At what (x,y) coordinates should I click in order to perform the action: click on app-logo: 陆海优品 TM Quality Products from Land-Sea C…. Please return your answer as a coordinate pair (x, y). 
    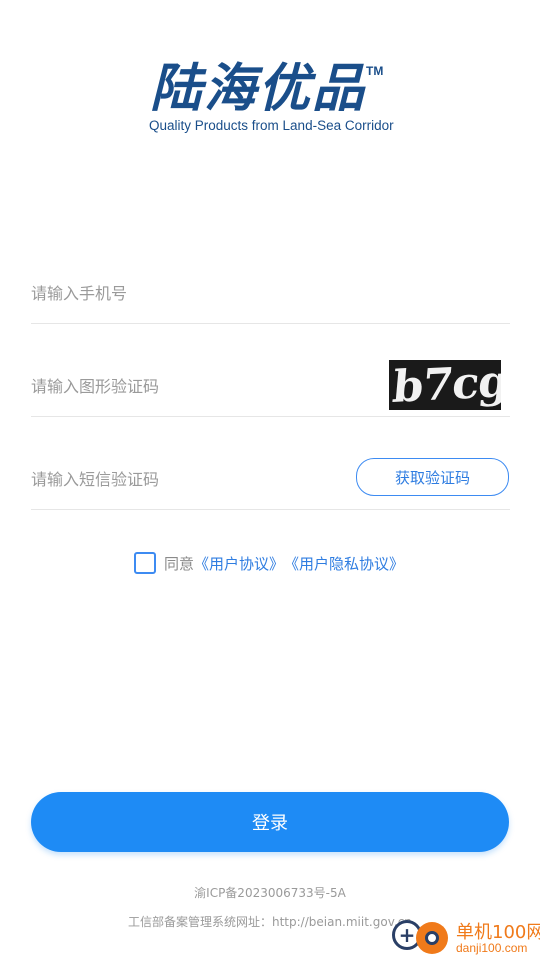
    Looking at the image, I should click on (270, 101).